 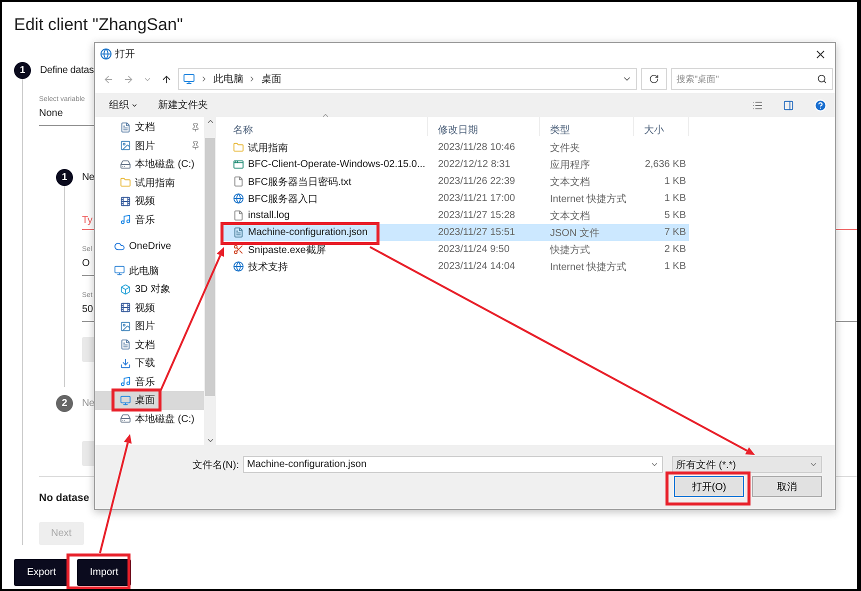 I want to click on table-cell-text: 文件夹, so click(x=565, y=149).